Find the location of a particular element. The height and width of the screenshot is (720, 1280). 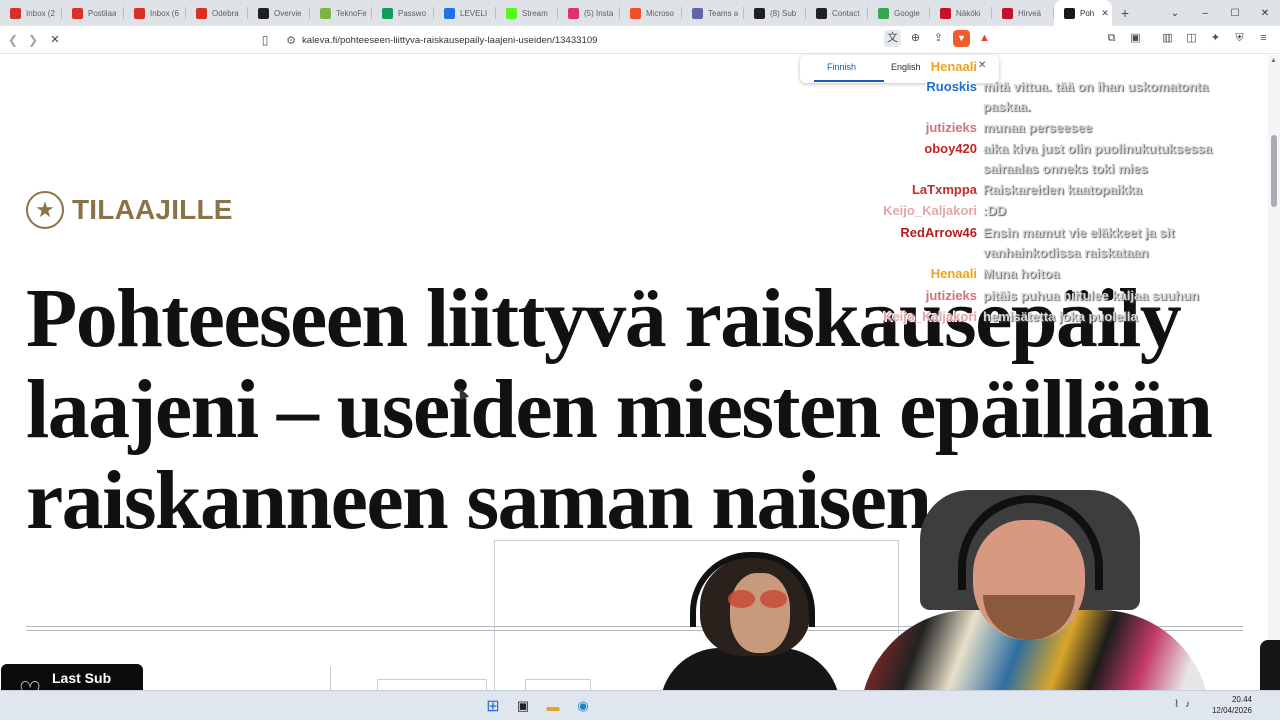

leo-ai-icon: ✦ is located at coordinates (1215, 38).